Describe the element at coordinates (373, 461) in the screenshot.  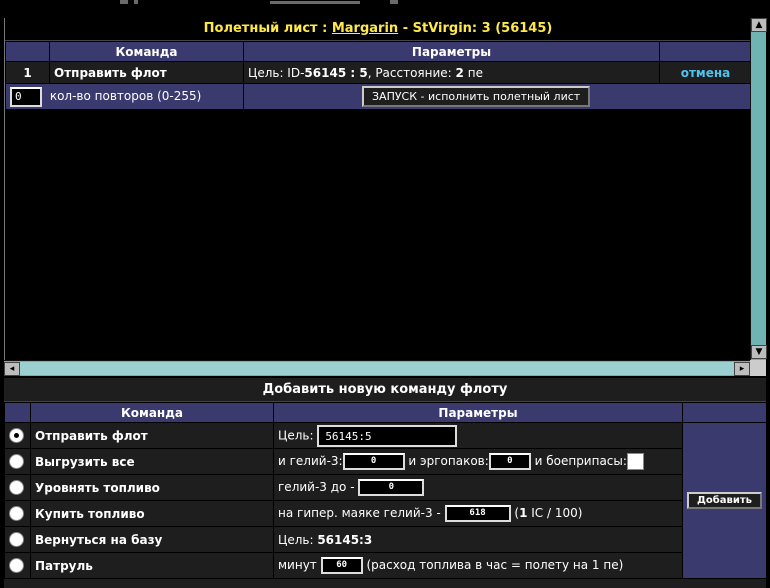
I see `unload-helium-input: 0` at that location.